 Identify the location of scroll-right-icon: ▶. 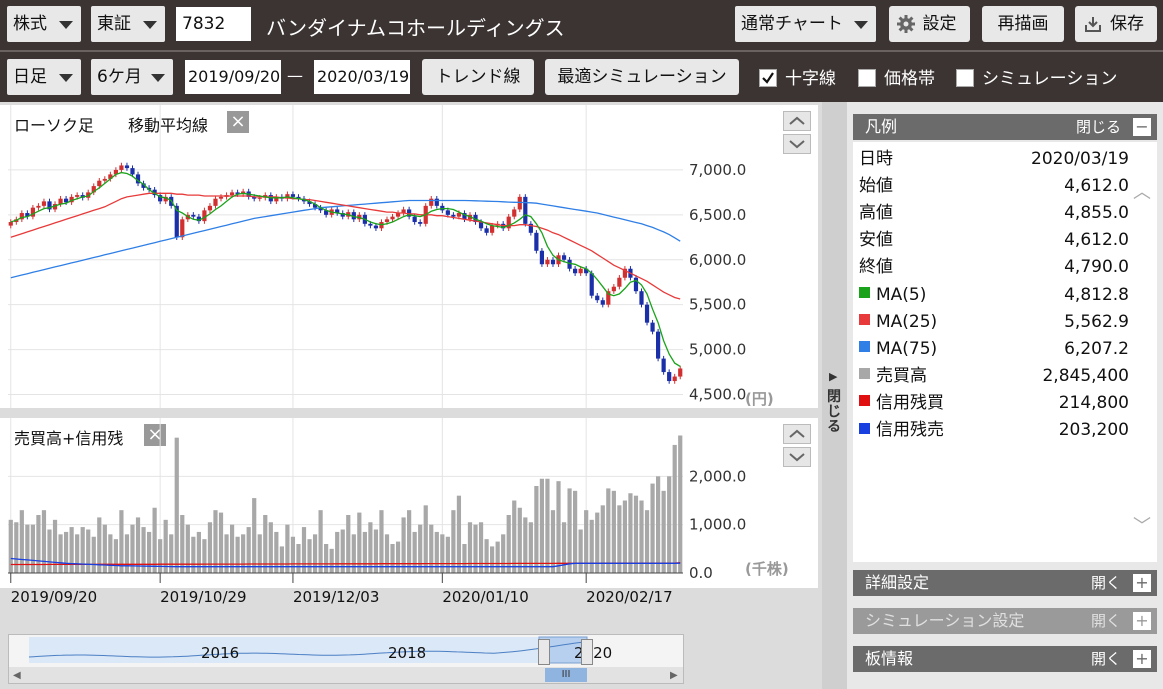
(674, 675).